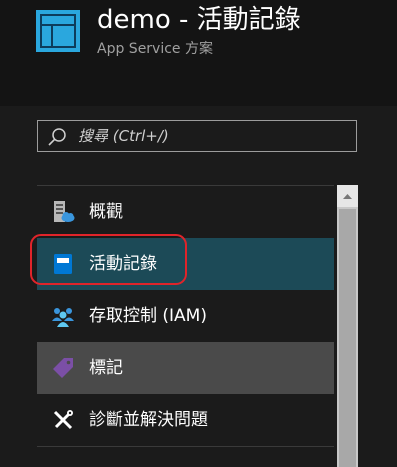  I want to click on search-box, so click(197, 136).